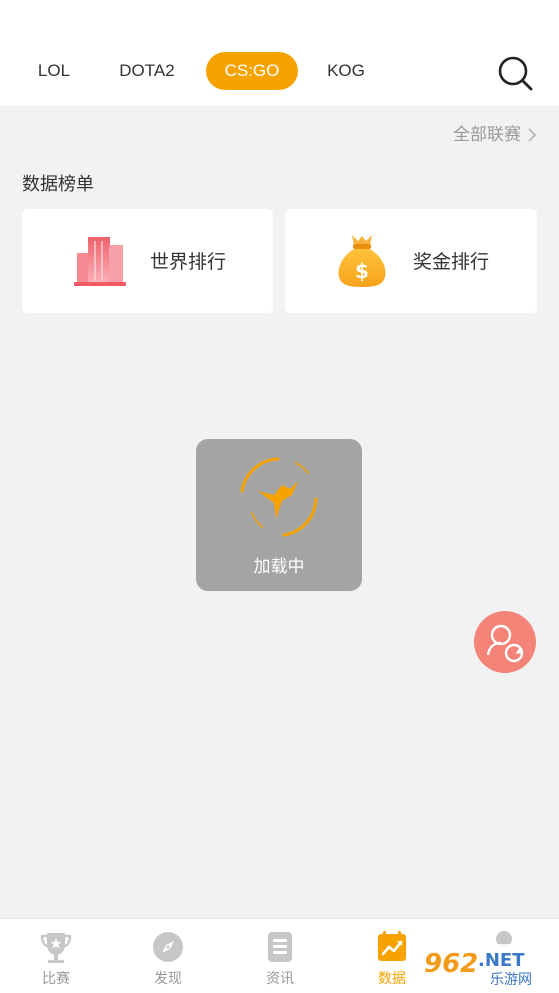 The image size is (559, 993). What do you see at coordinates (280, 979) in the screenshot?
I see `nav-label-news: 资讯` at bounding box center [280, 979].